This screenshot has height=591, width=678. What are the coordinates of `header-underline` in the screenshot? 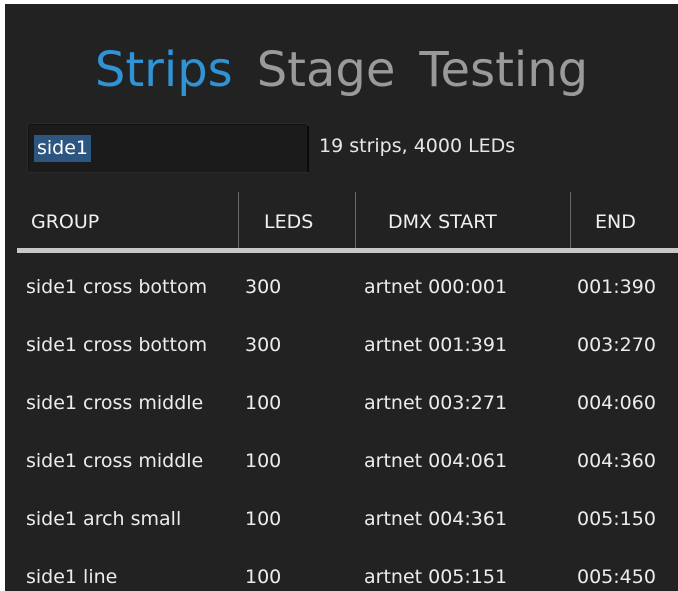 It's located at (347, 250).